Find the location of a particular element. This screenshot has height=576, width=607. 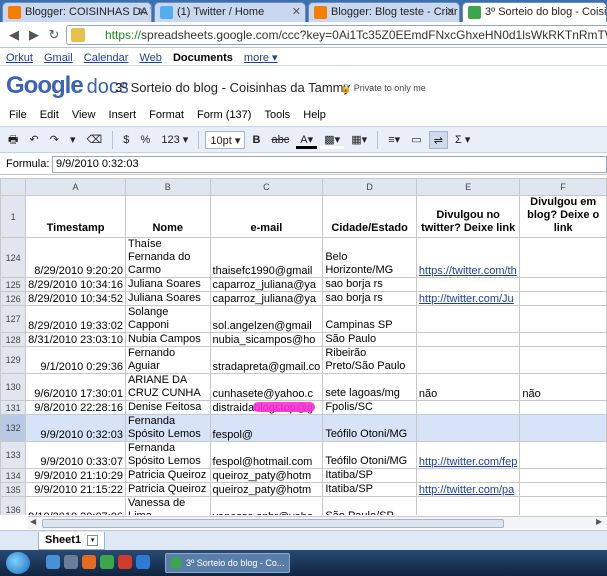

column-header-e: E is located at coordinates (468, 187).